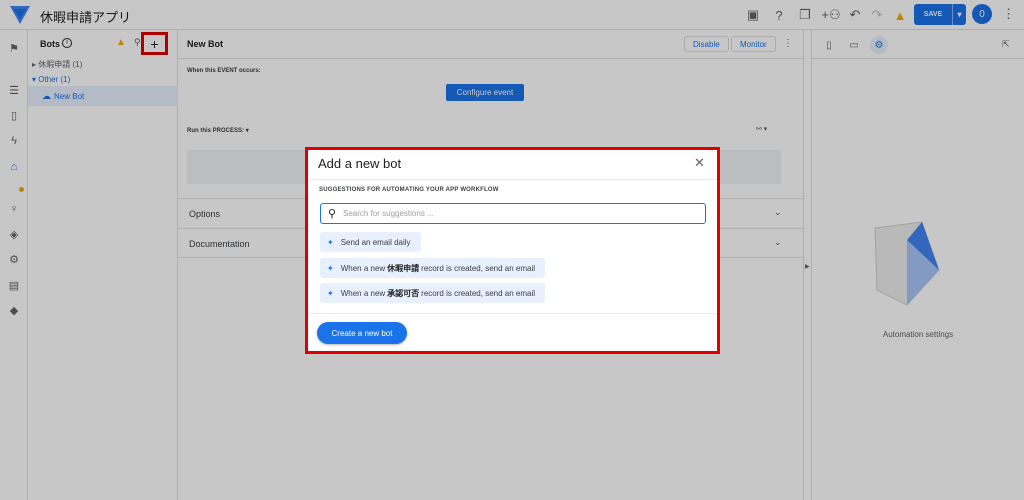 This screenshot has width=1024, height=500. I want to click on search-icon: ⚲, so click(332, 214).